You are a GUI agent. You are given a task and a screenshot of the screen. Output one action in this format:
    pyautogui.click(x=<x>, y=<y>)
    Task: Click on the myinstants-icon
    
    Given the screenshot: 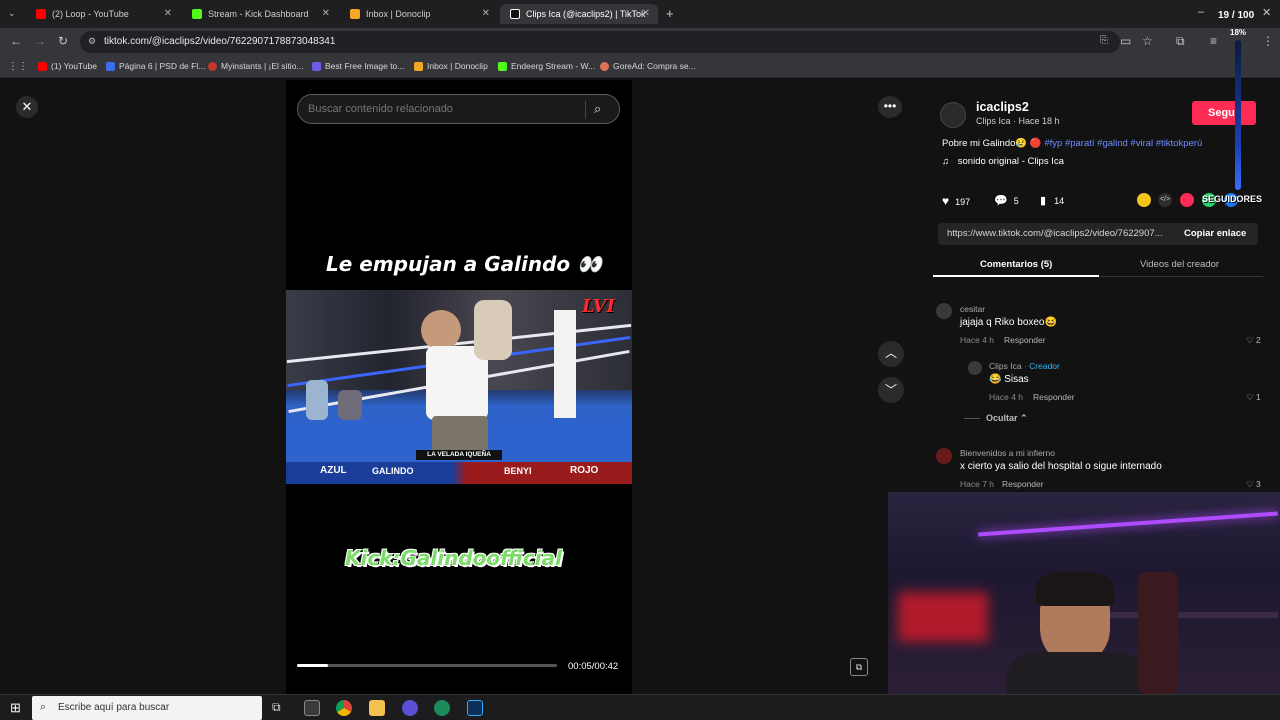 What is the action you would take?
    pyautogui.click(x=212, y=66)
    